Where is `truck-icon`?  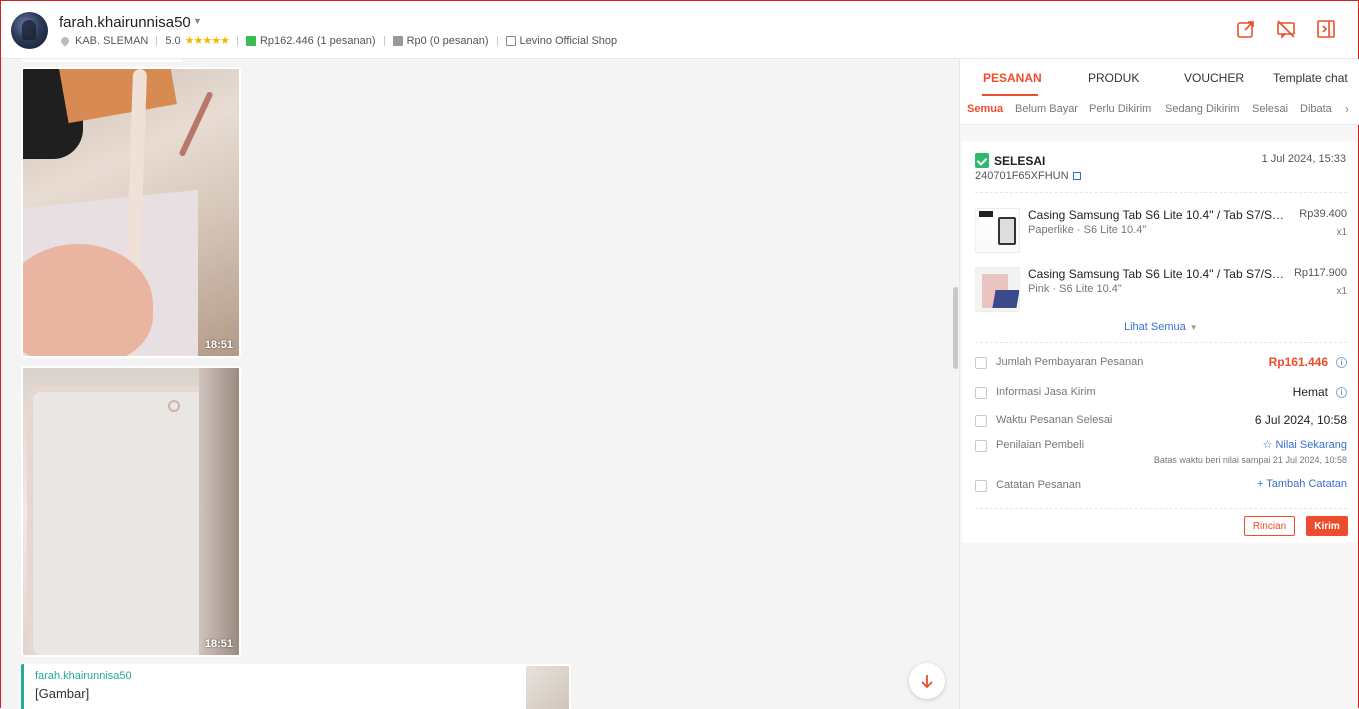
truck-icon is located at coordinates (981, 393).